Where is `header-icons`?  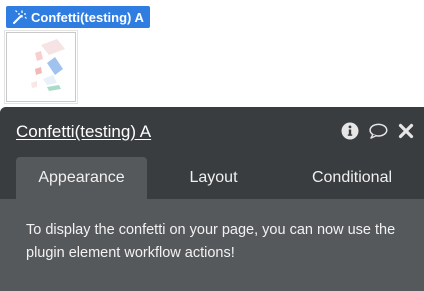 header-icons is located at coordinates (378, 131).